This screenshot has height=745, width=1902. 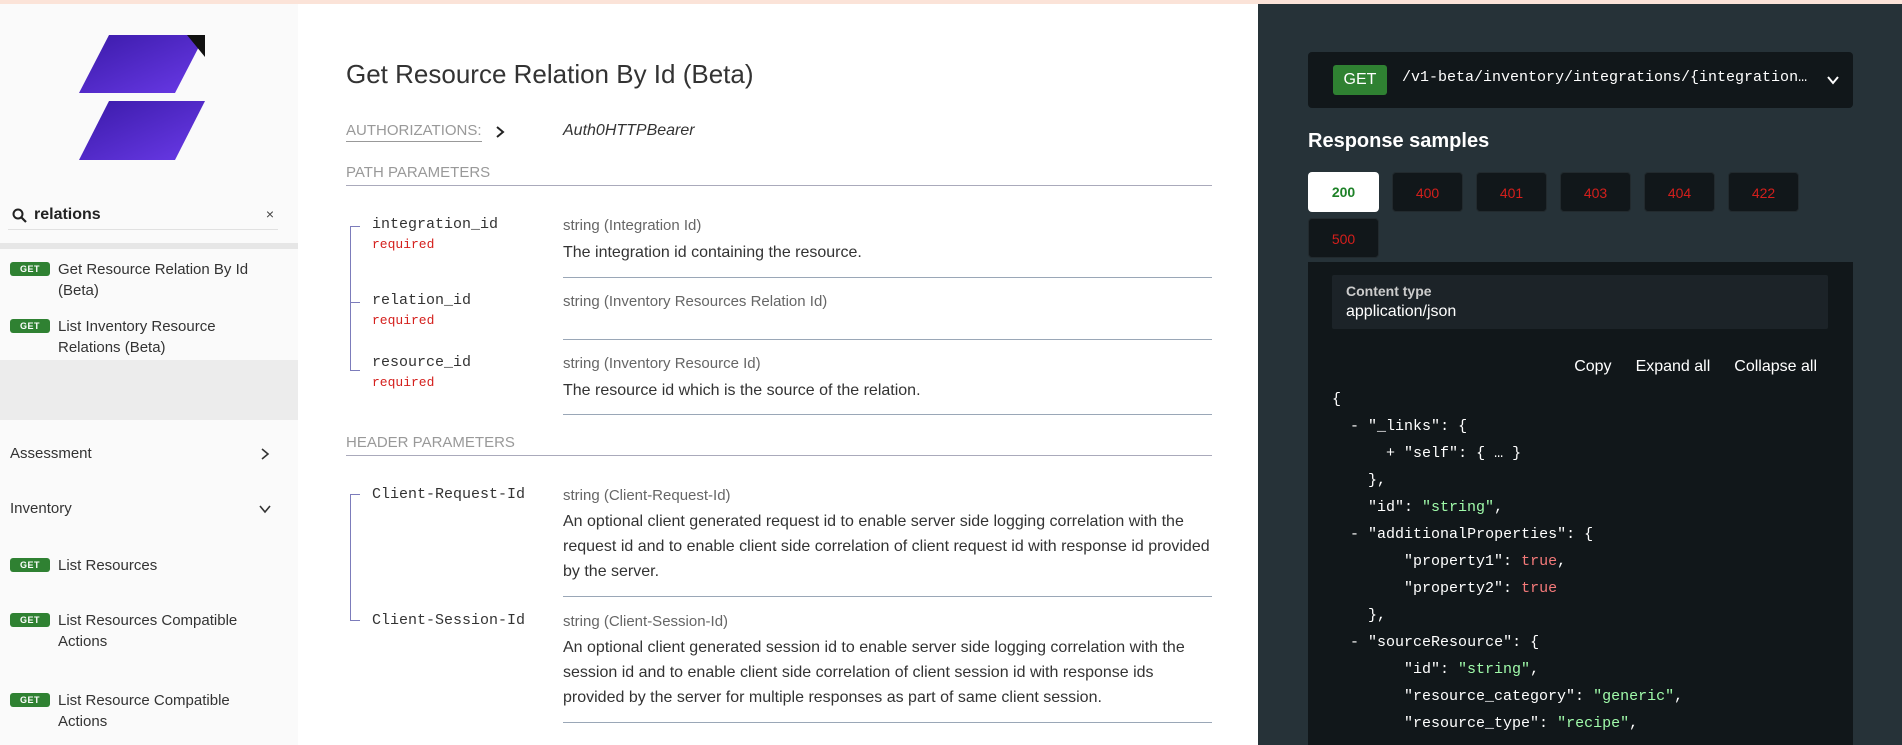 What do you see at coordinates (646, 621) in the screenshot?
I see `param-type: string (Client-Session-Id)` at bounding box center [646, 621].